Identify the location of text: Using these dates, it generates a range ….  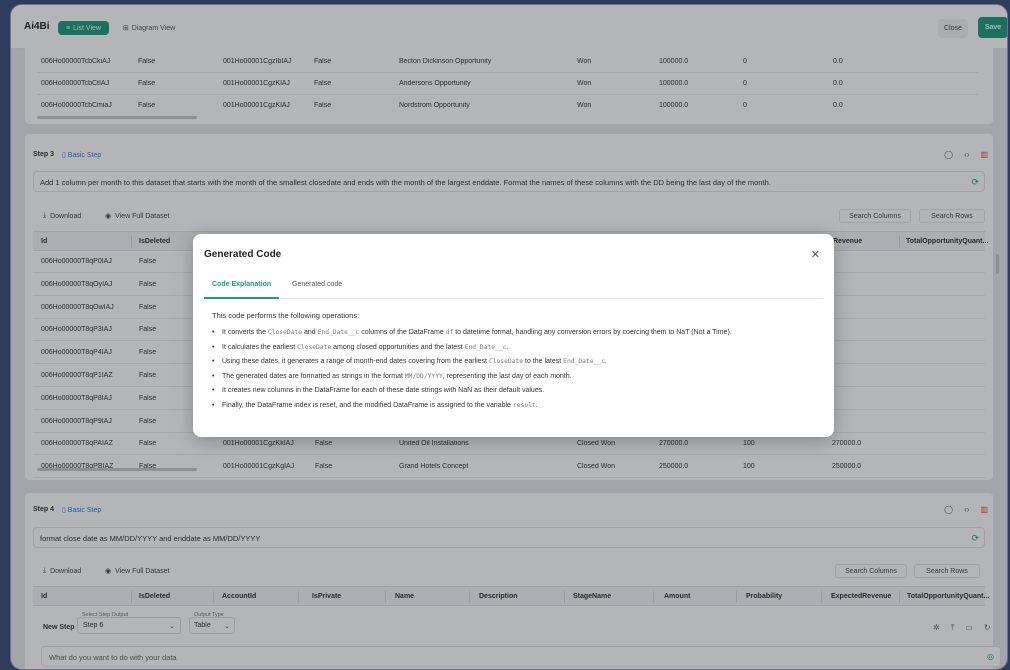
(355, 361).